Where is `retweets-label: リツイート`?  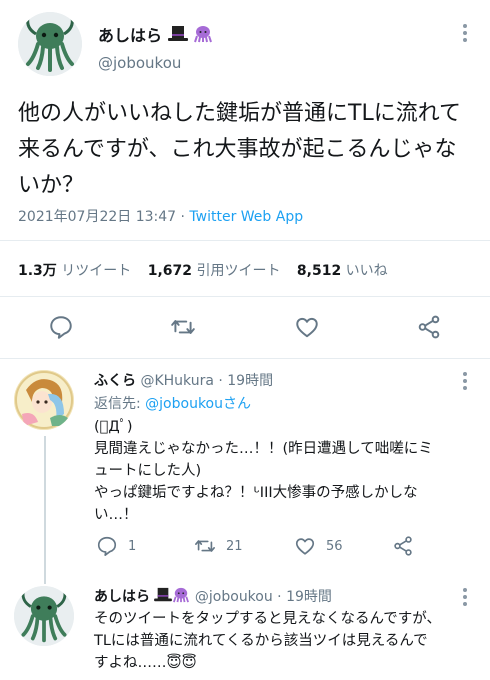
retweets-label: リツイート is located at coordinates (96, 271).